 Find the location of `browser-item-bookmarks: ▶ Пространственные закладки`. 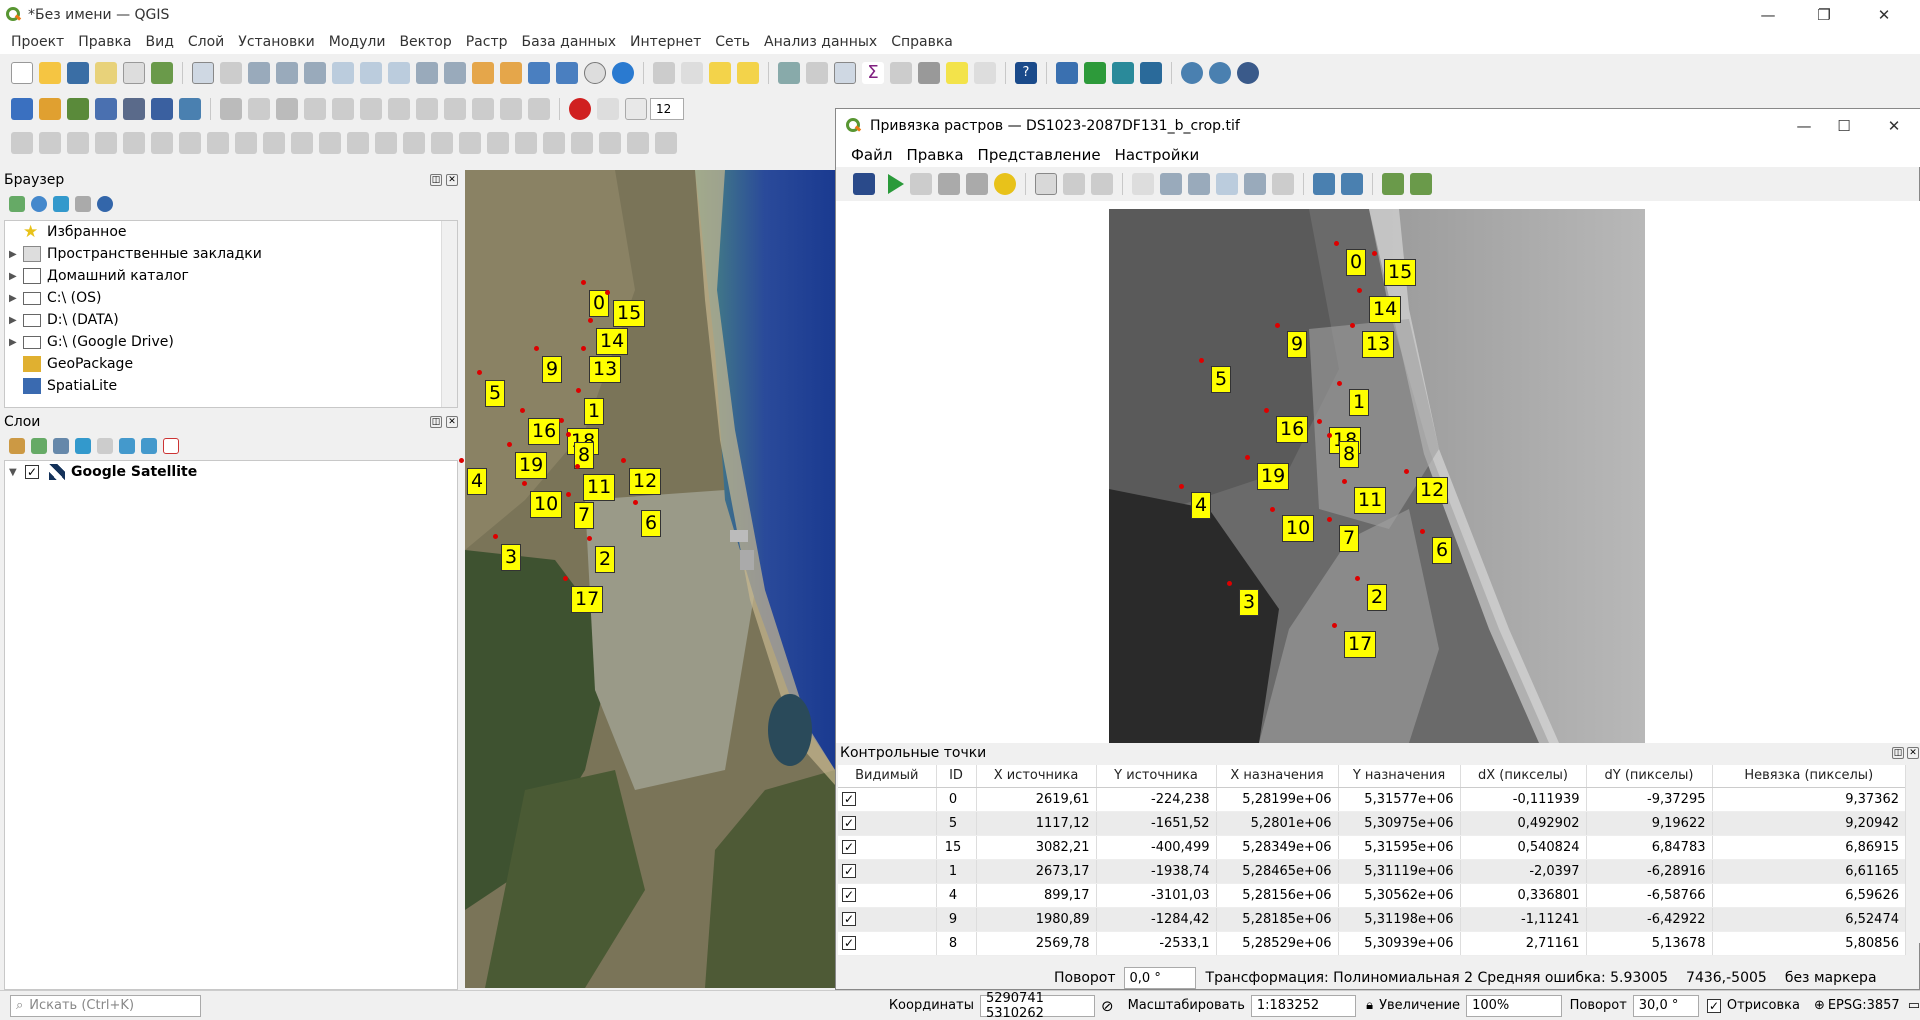

browser-item-bookmarks: ▶ Пространственные закладки is located at coordinates (231, 254).